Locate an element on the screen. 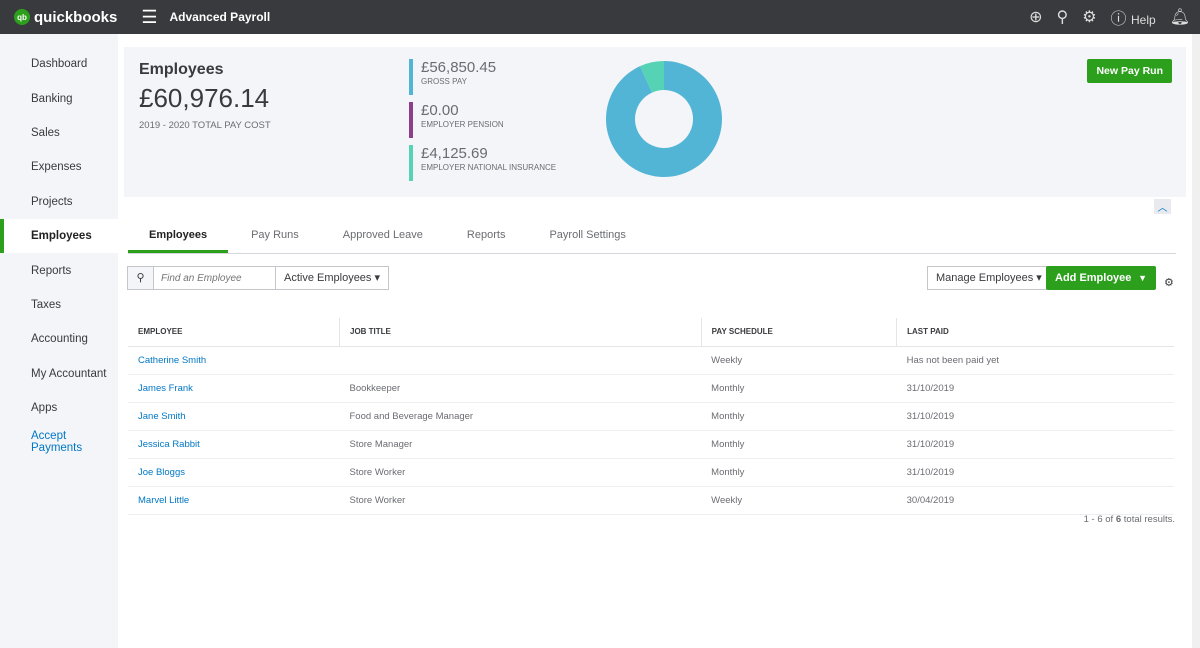  tab-pay-runs: Pay Runs is located at coordinates (275, 236).